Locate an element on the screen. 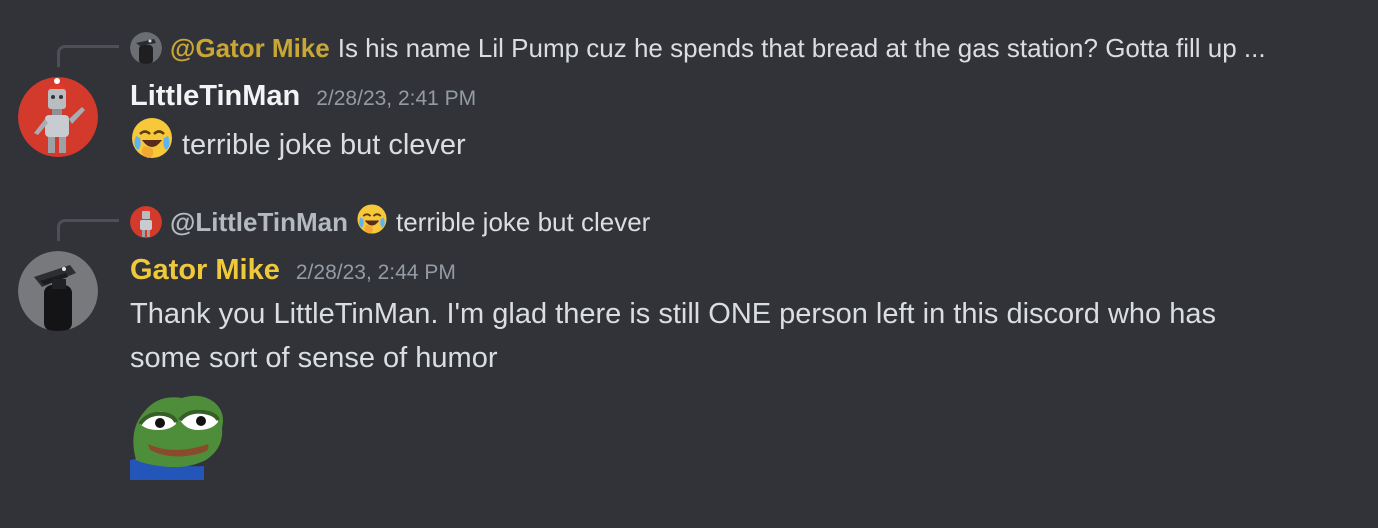 This screenshot has height=528, width=1378. message-text-line: terrible joke but clever is located at coordinates (324, 145).